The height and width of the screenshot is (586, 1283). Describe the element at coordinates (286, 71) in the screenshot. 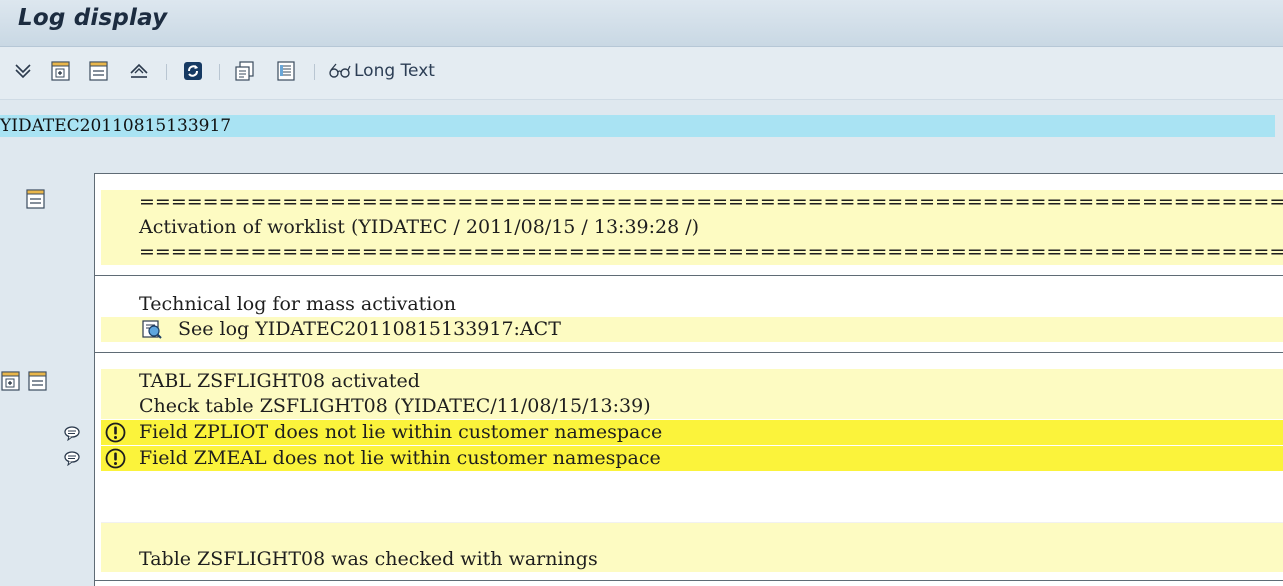

I see `list-icon` at that location.